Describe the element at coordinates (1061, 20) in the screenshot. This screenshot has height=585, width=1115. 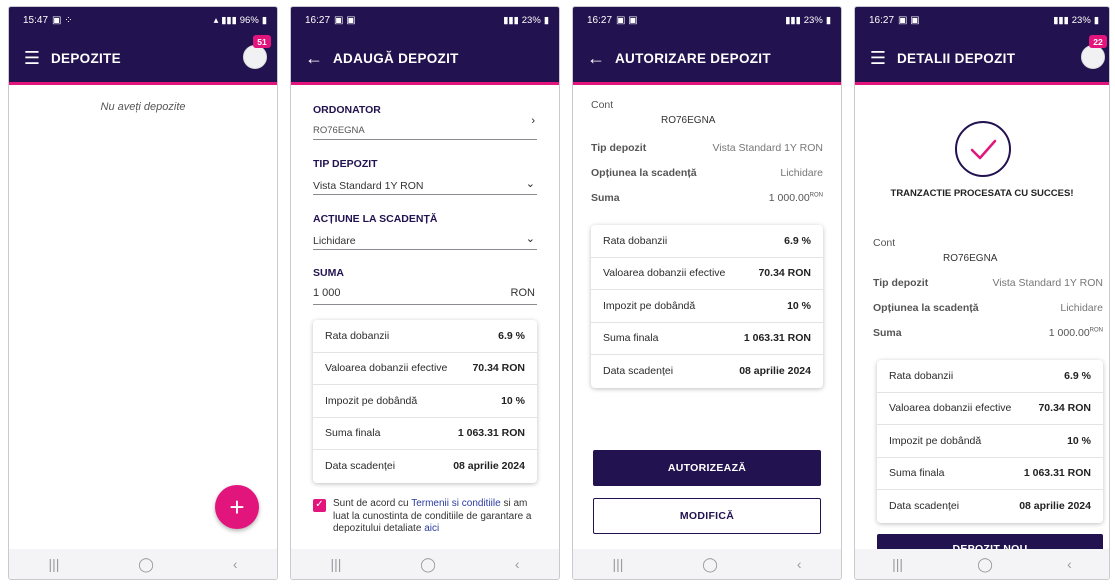
I see `signal-icon: ▮▮▮` at that location.